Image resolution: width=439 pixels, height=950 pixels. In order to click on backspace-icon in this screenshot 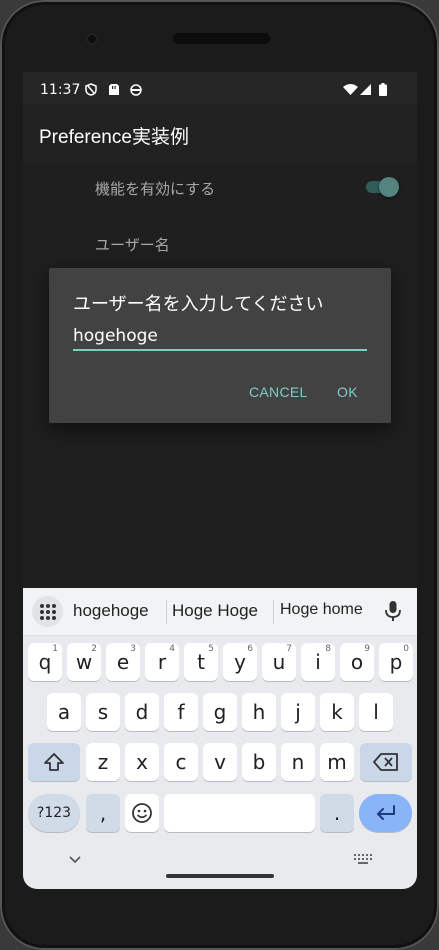, I will do `click(385, 762)`.